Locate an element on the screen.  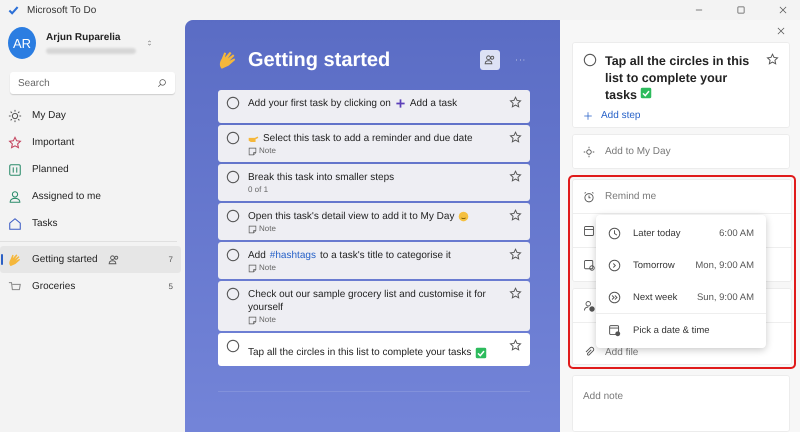
smiley-icon is located at coordinates (464, 216).